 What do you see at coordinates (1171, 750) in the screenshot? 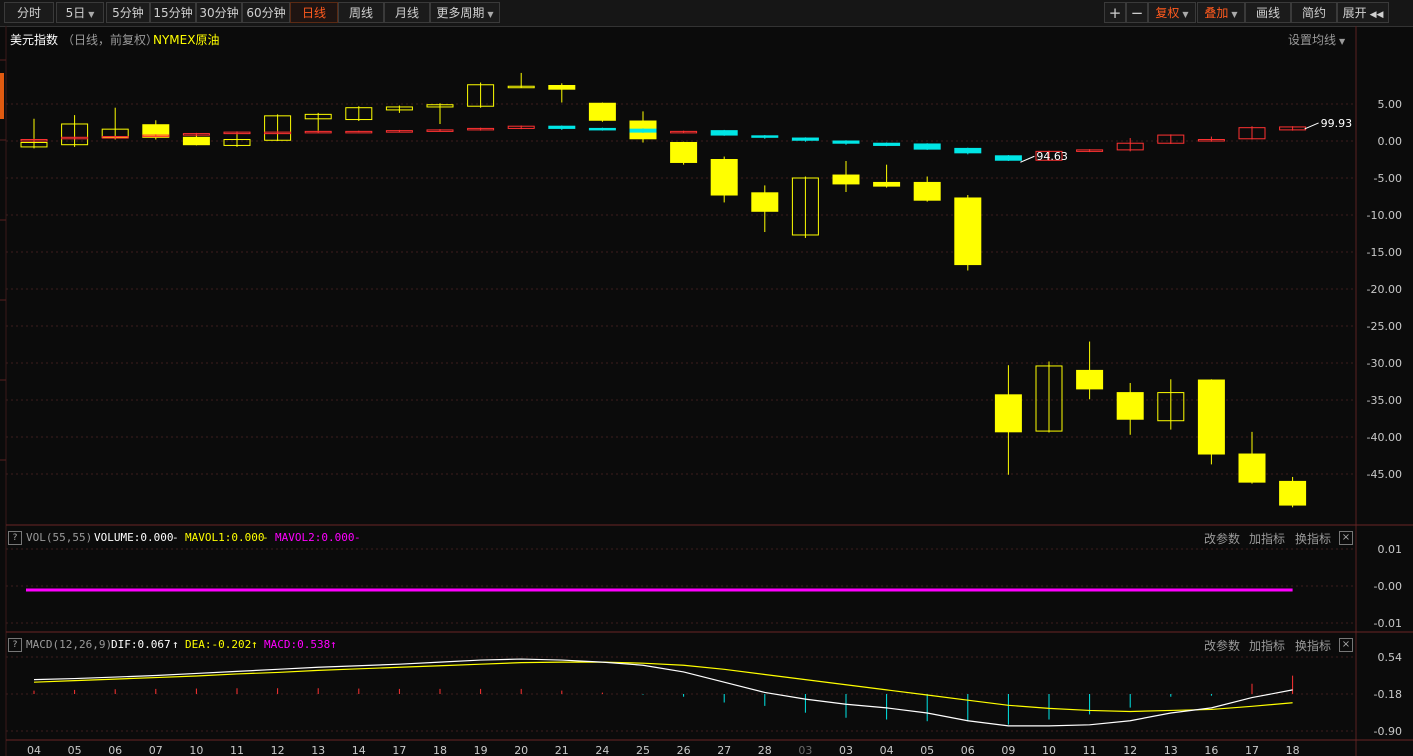
I see `x-tick-label: 13` at bounding box center [1171, 750].